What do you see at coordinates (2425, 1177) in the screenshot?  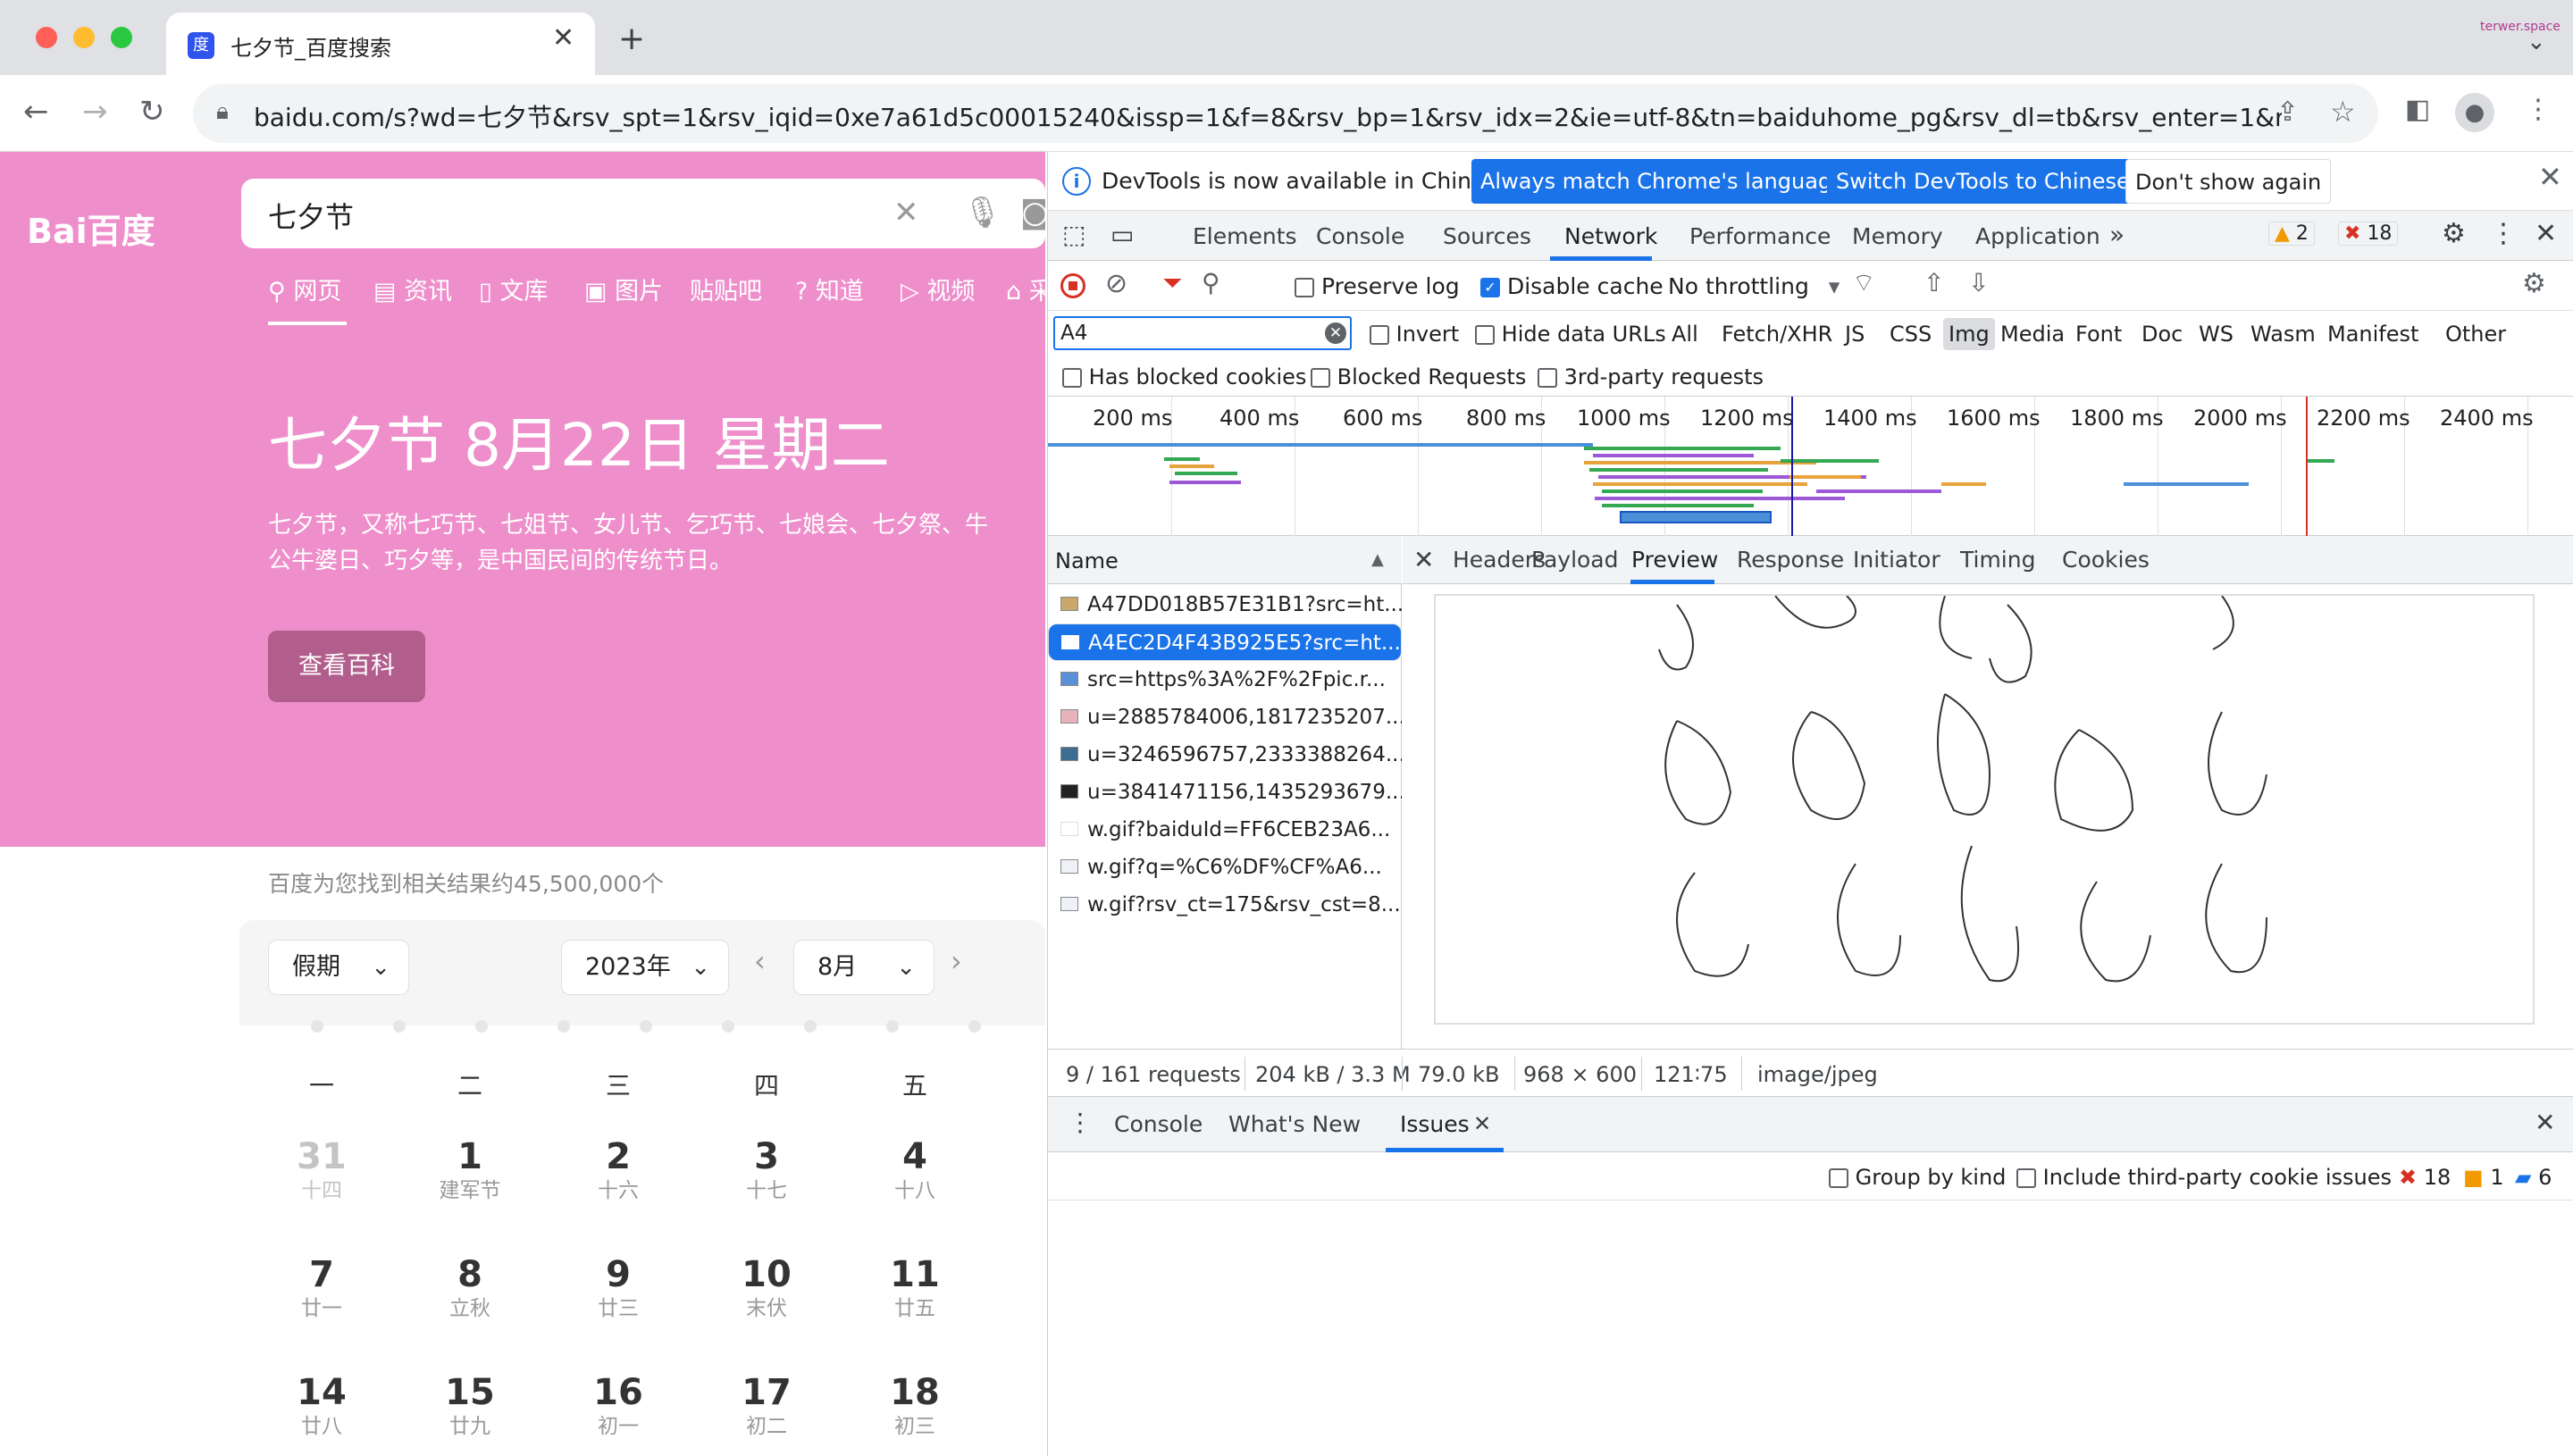 I see `issue-error-count: ✖ 18` at bounding box center [2425, 1177].